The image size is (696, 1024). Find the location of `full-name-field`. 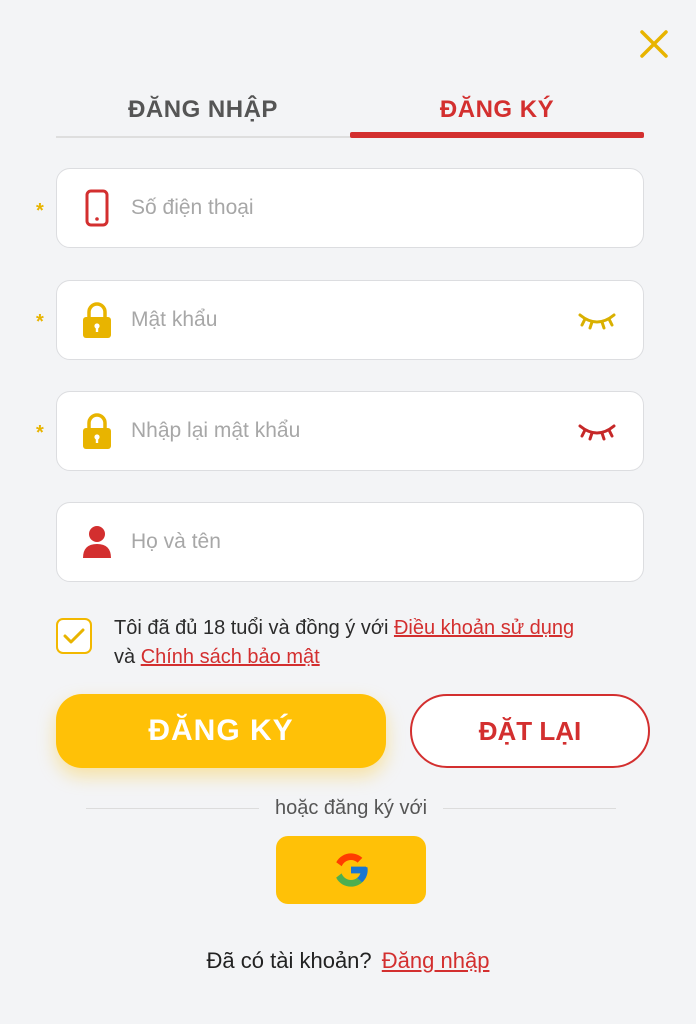

full-name-field is located at coordinates (350, 542).